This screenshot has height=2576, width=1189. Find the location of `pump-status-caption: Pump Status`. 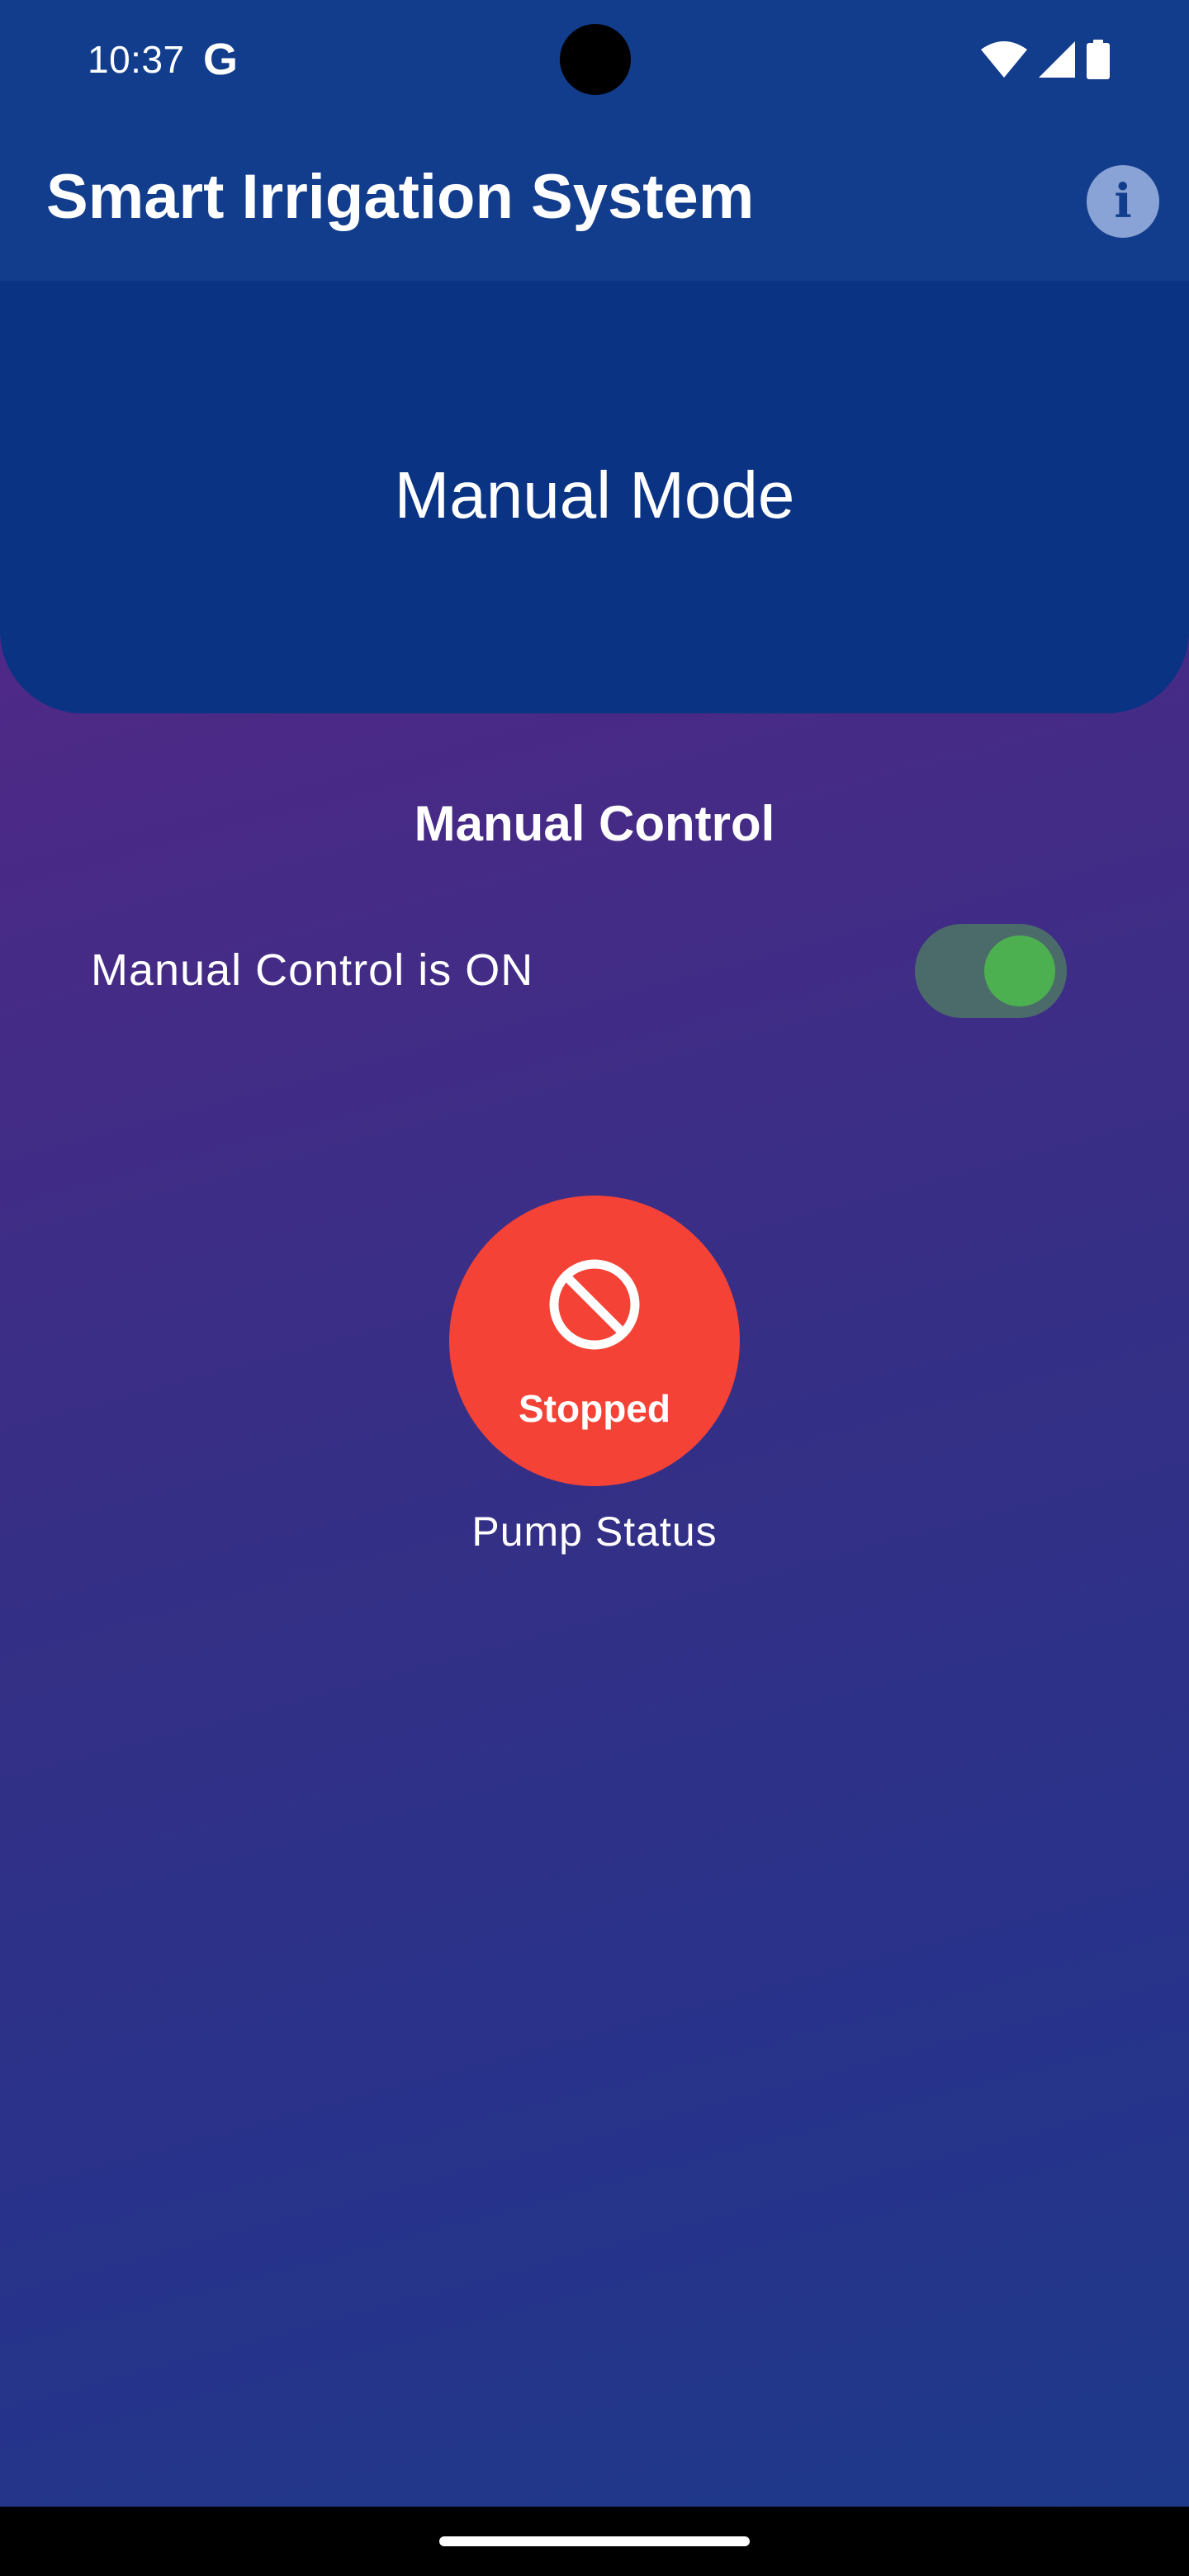

pump-status-caption: Pump Status is located at coordinates (594, 1531).